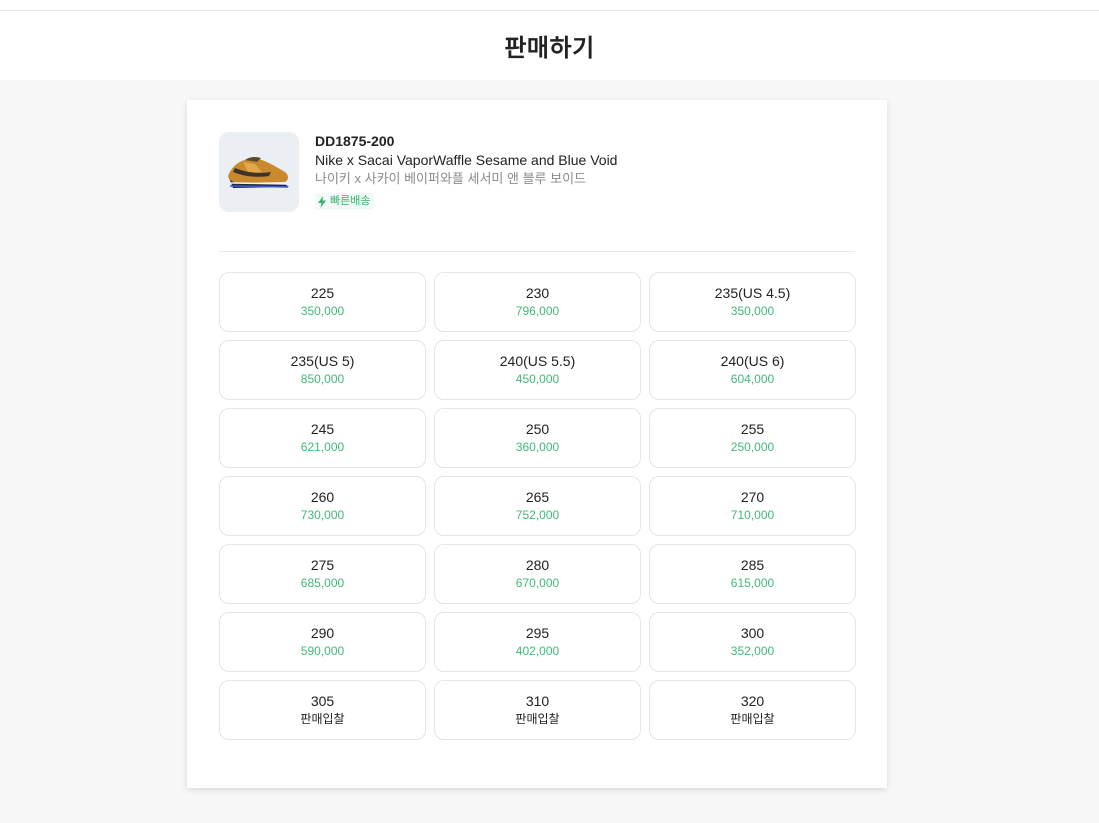 This screenshot has width=1099, height=823. Describe the element at coordinates (322, 642) in the screenshot. I see `size-option-button: 290 590,000` at that location.